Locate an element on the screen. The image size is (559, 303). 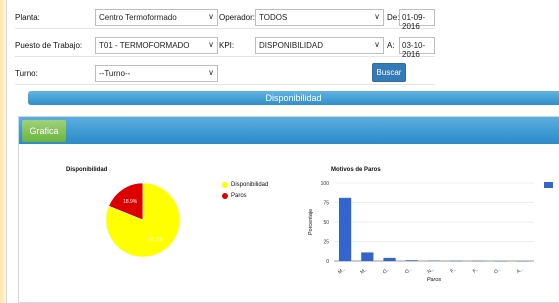
kpi-label: KPI: is located at coordinates (227, 45).